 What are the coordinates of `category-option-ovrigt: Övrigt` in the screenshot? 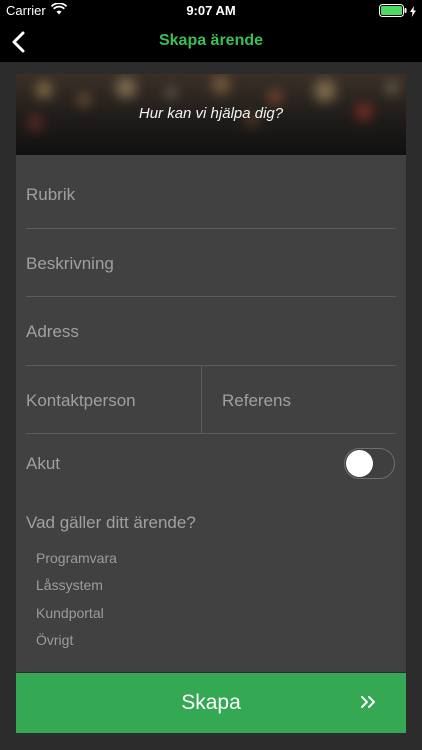 It's located at (54, 640).